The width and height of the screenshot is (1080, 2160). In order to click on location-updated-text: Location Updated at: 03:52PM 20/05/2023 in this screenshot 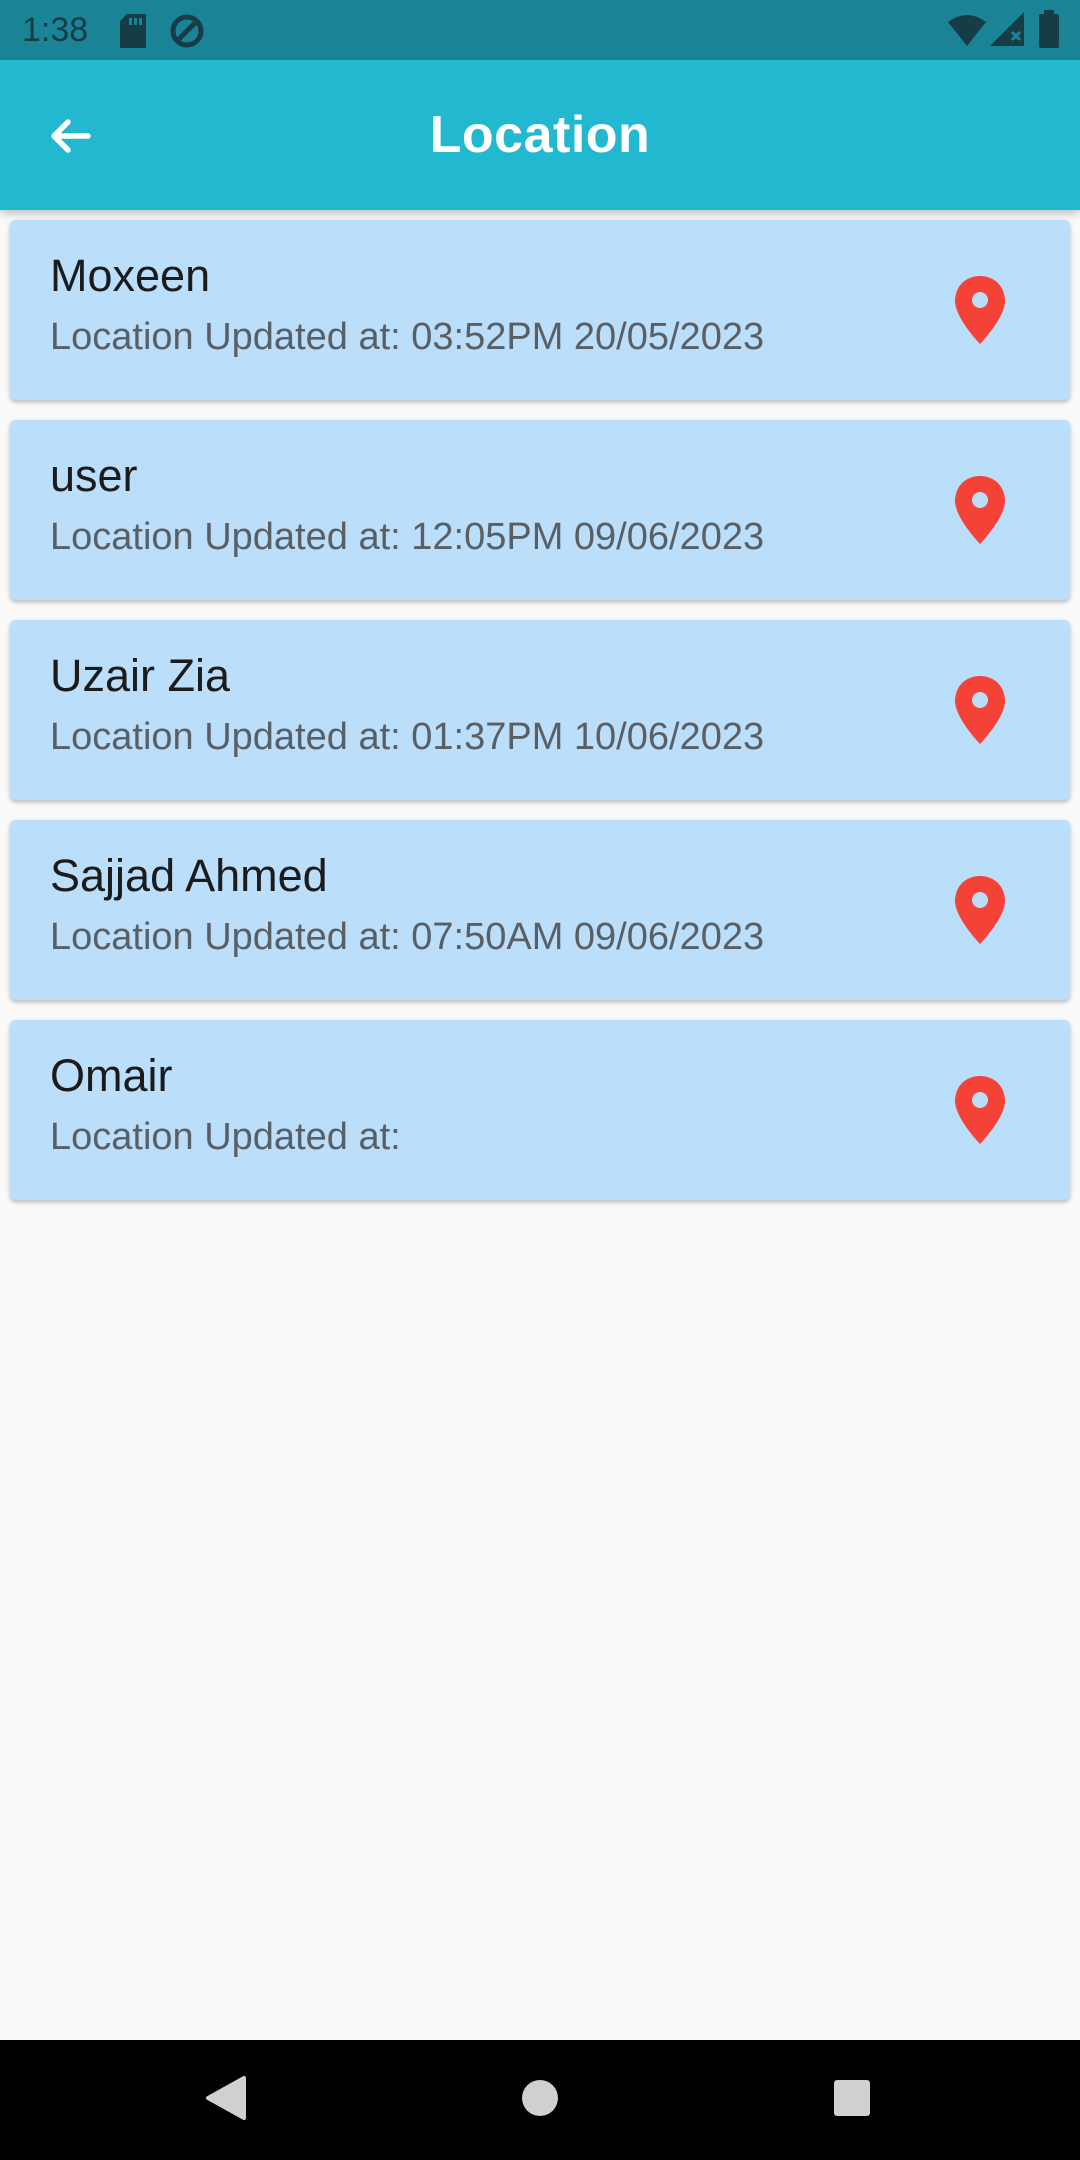, I will do `click(407, 337)`.